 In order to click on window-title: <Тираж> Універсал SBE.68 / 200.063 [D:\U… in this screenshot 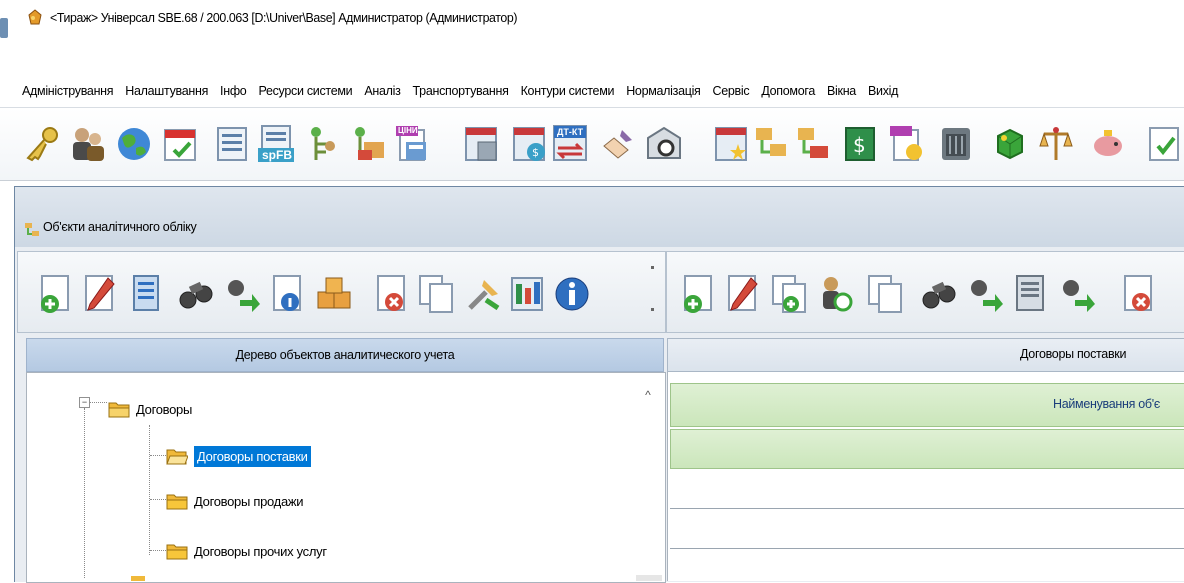, I will do `click(284, 17)`.